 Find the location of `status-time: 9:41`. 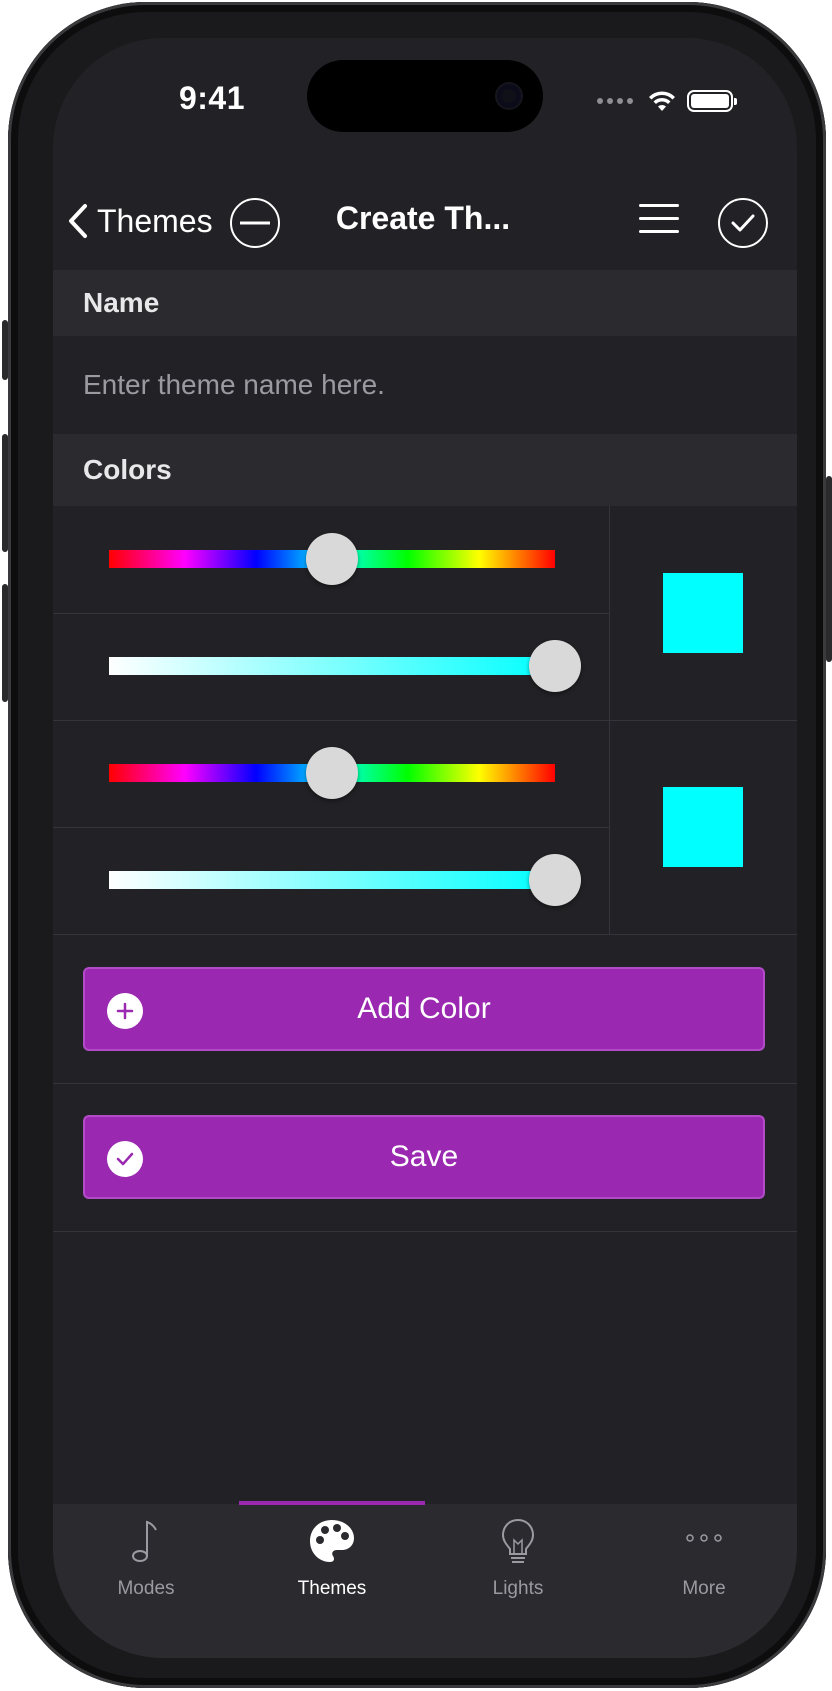

status-time: 9:41 is located at coordinates (212, 98).